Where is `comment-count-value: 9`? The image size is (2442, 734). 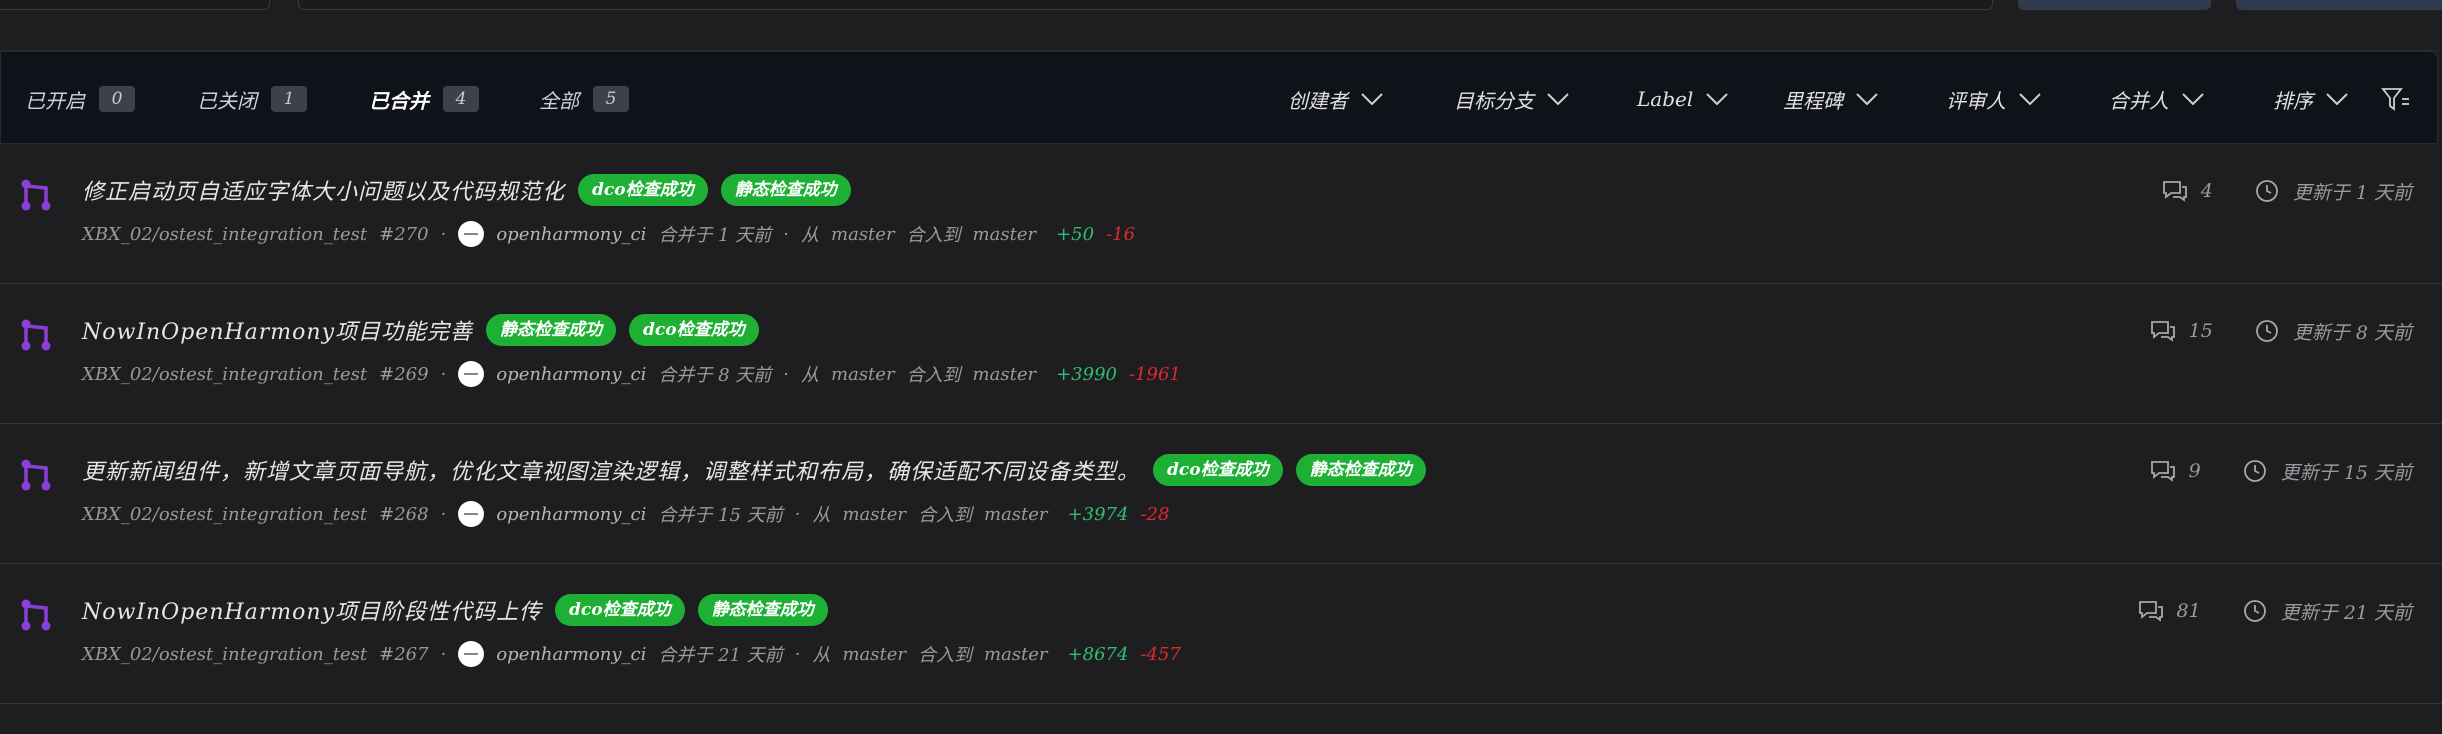 comment-count-value: 9 is located at coordinates (2194, 471).